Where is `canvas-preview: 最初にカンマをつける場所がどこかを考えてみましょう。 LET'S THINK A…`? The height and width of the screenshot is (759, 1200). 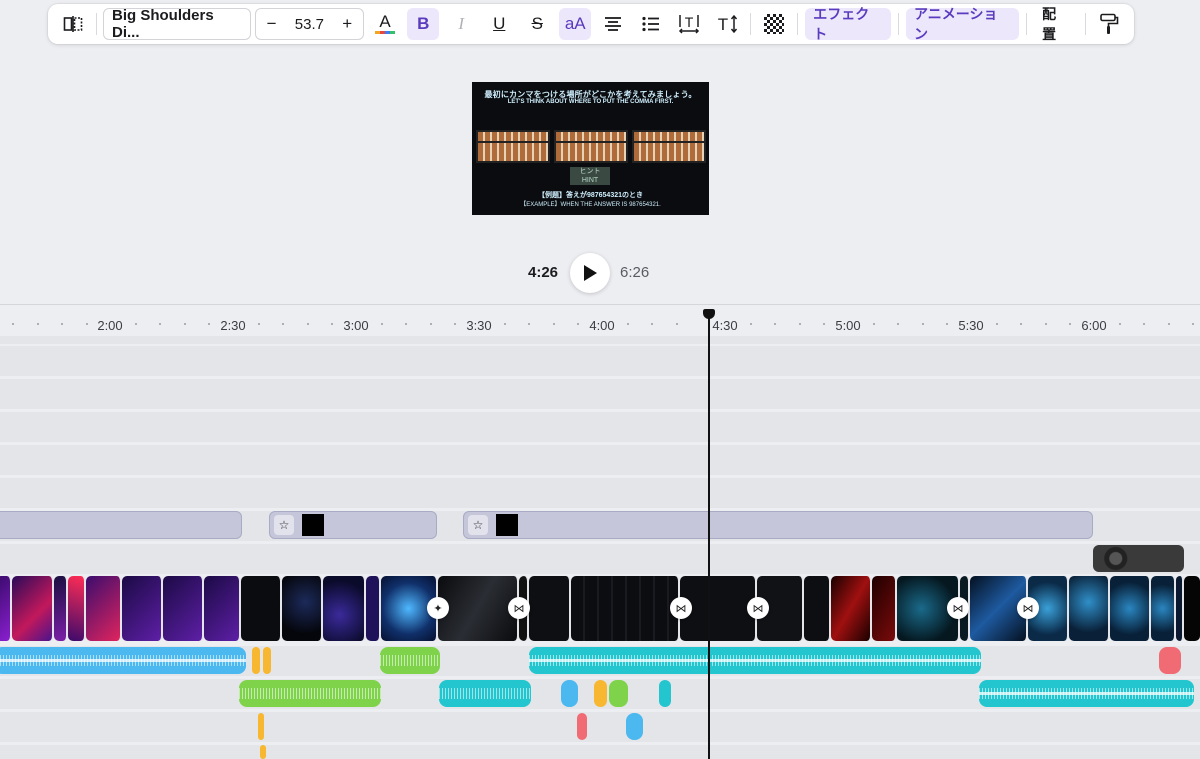 canvas-preview: 最初にカンマをつける場所がどこかを考えてみましょう。 LET'S THINK A… is located at coordinates (590, 148).